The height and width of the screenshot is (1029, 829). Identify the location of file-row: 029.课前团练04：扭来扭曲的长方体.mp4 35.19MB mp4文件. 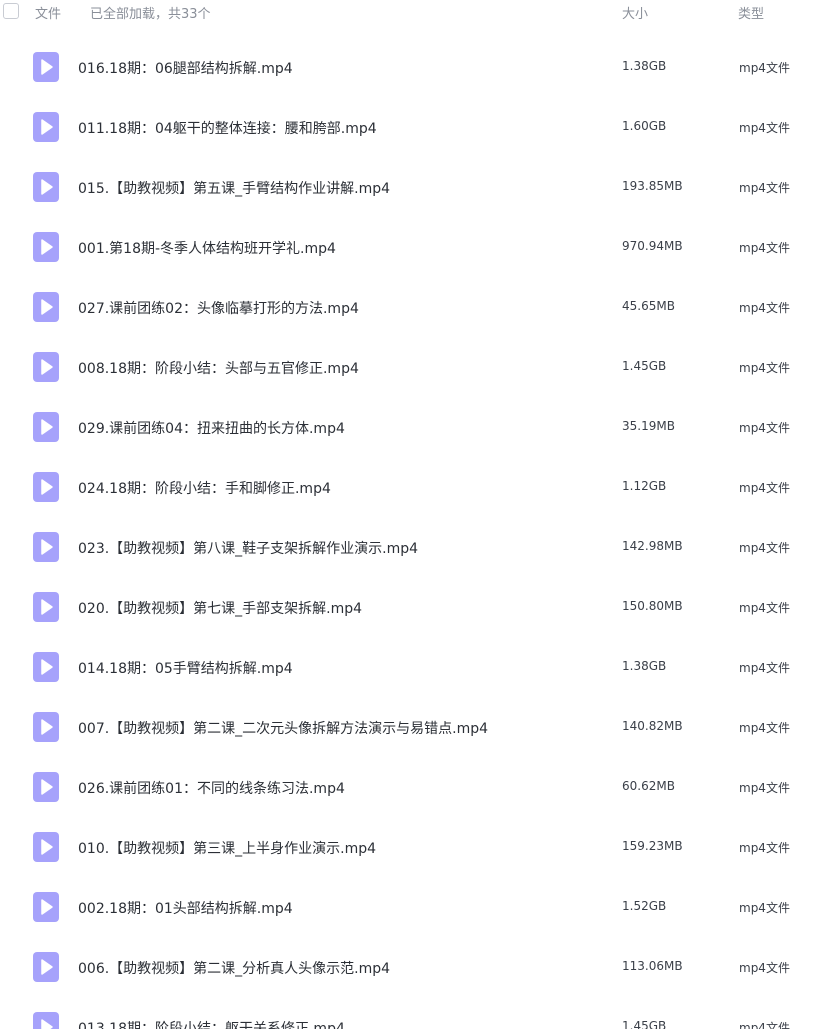
(414, 427).